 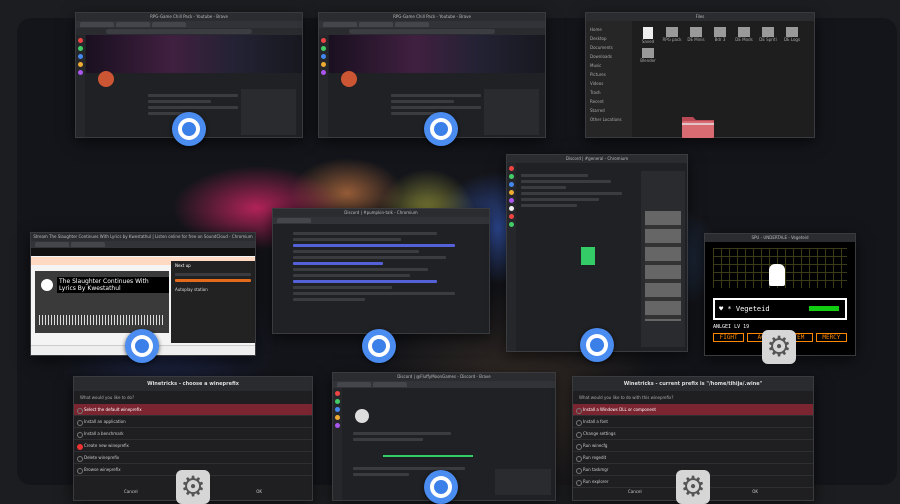 I want to click on sidebar-item: Home, so click(x=609, y=29).